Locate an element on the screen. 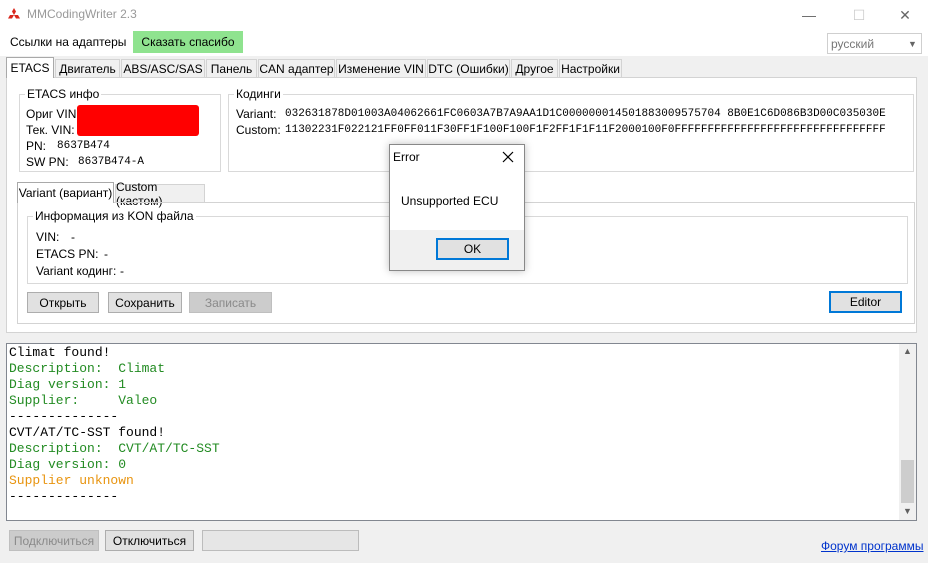 The height and width of the screenshot is (563, 928). progress-bar is located at coordinates (280, 540).